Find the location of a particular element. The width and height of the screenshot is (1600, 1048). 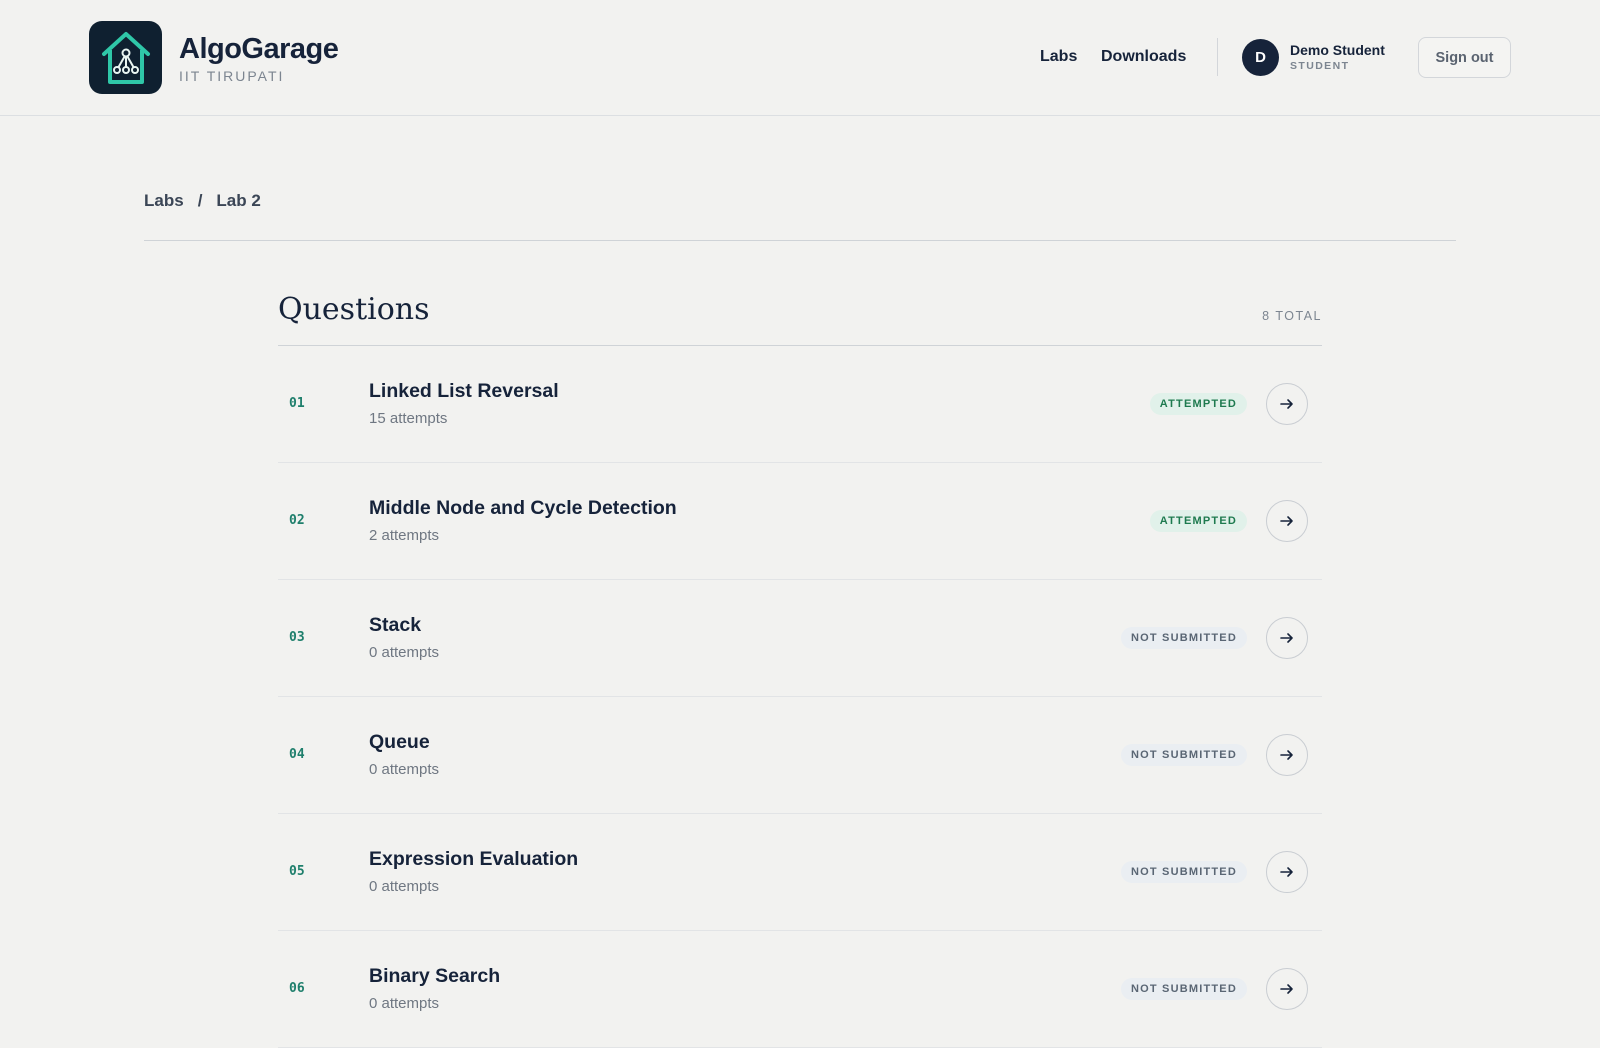

breadcrumb: Labs / Lab 2 is located at coordinates (202, 201).